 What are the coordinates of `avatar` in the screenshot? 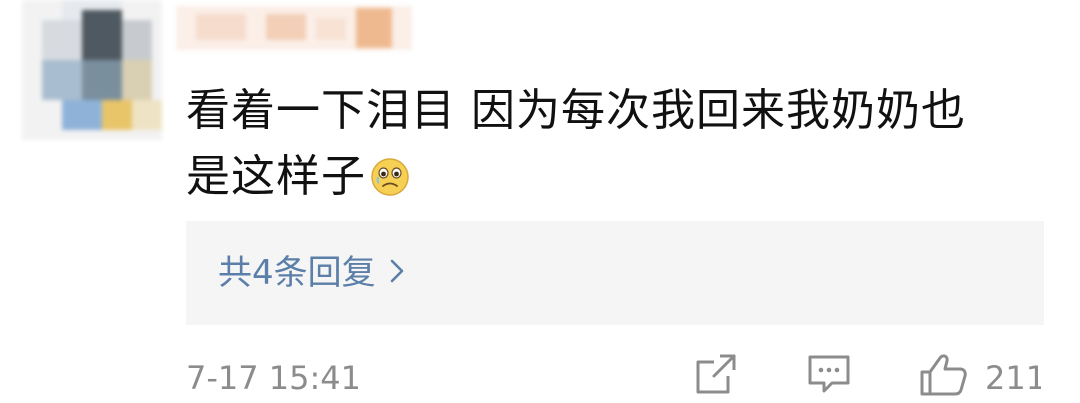 It's located at (92, 70).